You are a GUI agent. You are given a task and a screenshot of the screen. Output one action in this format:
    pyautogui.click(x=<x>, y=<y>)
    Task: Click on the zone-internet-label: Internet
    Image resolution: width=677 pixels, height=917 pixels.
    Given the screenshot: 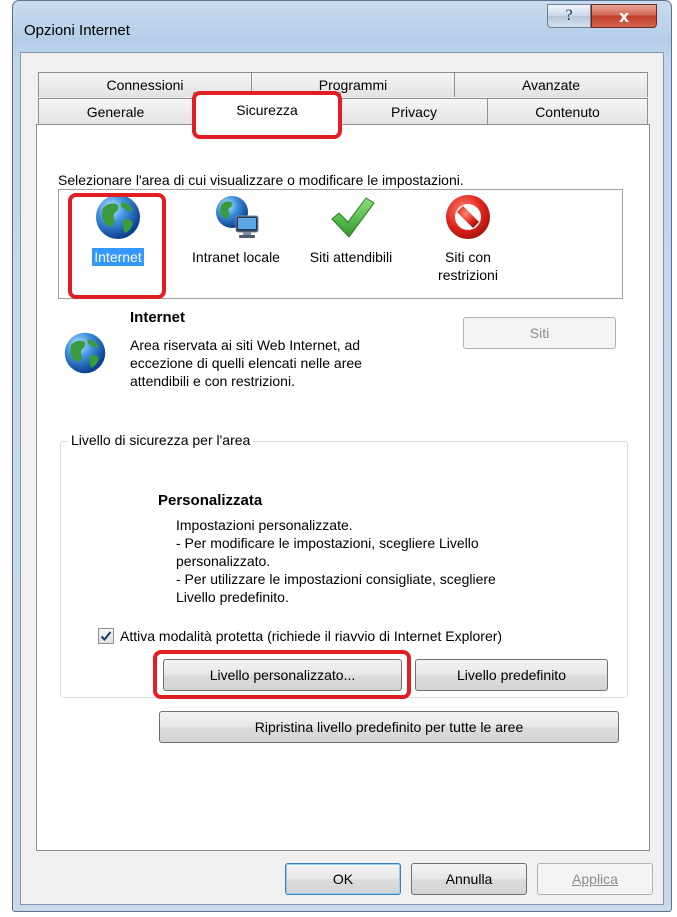 What is the action you would take?
    pyautogui.click(x=118, y=257)
    